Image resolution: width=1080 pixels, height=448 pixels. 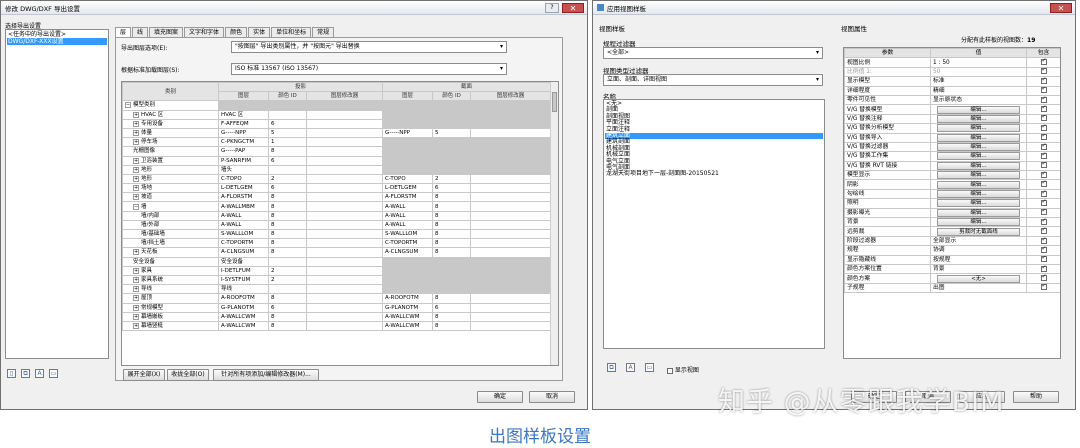 What do you see at coordinates (57, 41) in the screenshot?
I see `settings-list-item: DWG/DXF-XXX设置` at bounding box center [57, 41].